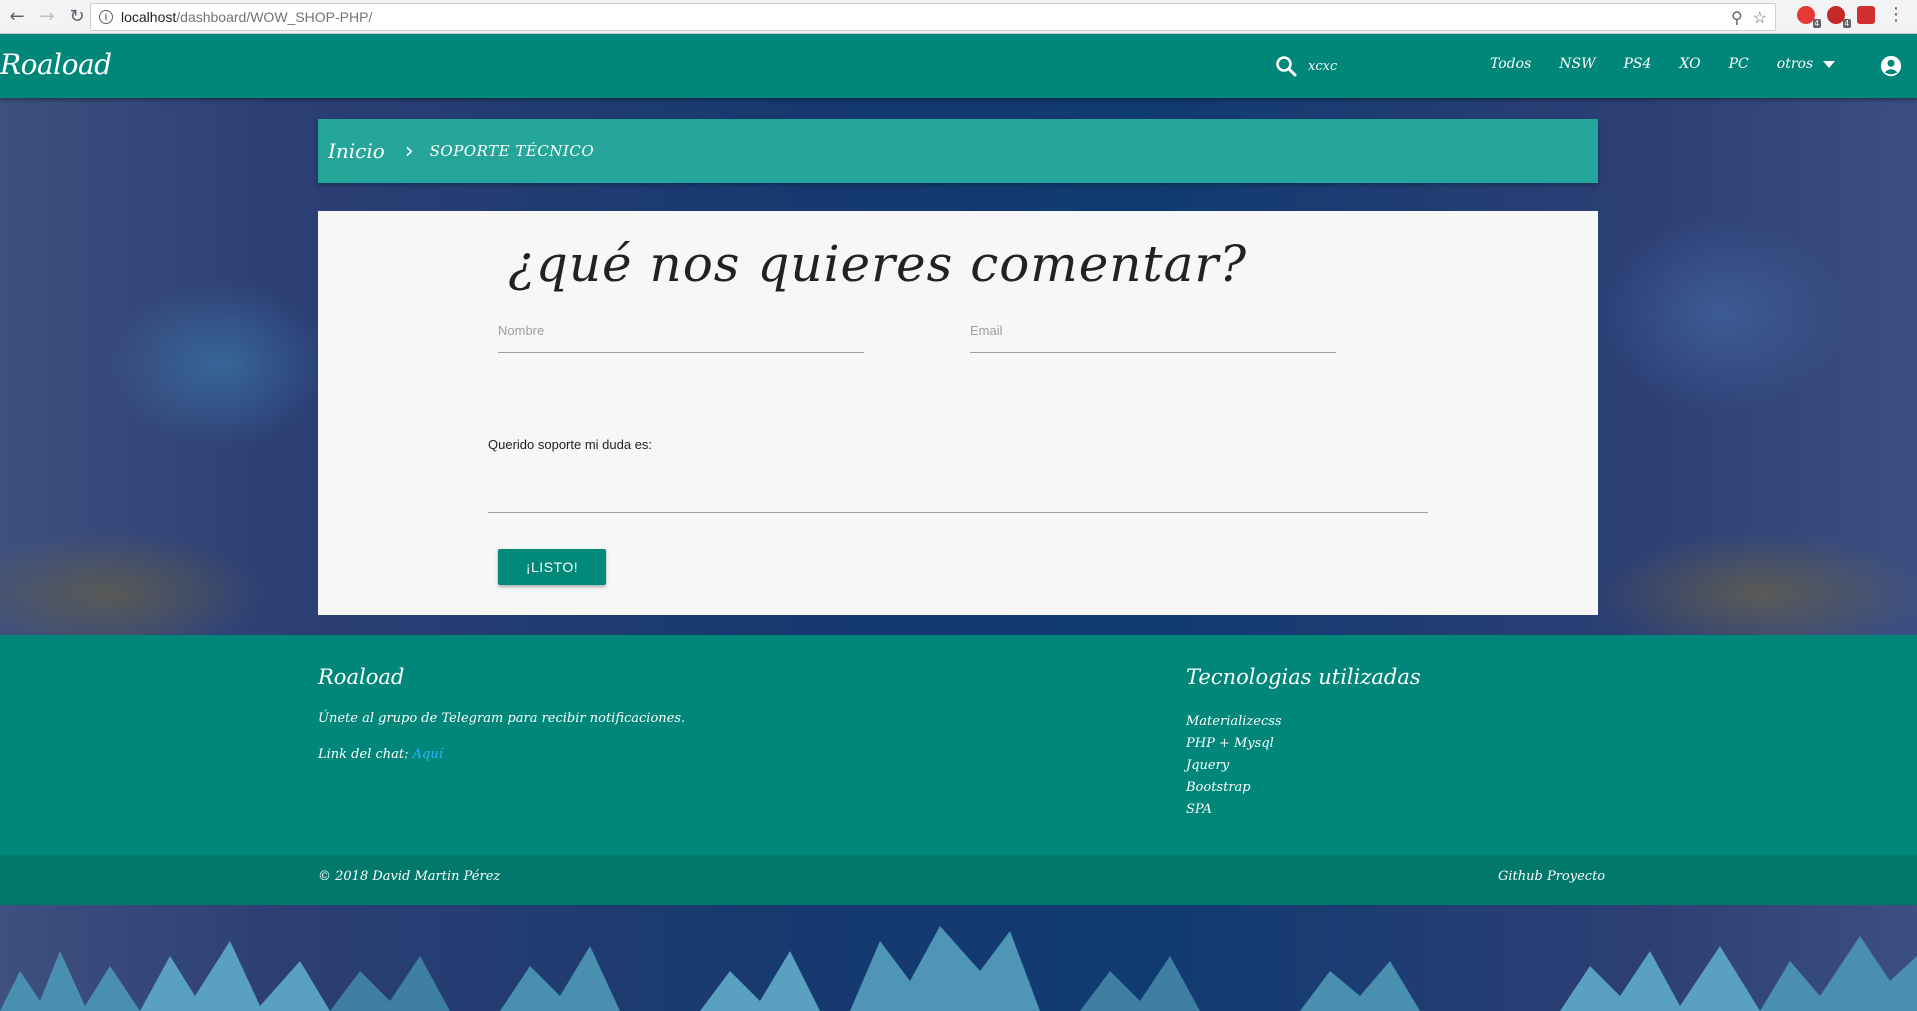  What do you see at coordinates (1577, 64) in the screenshot?
I see `nav-link-nsw: NSW` at bounding box center [1577, 64].